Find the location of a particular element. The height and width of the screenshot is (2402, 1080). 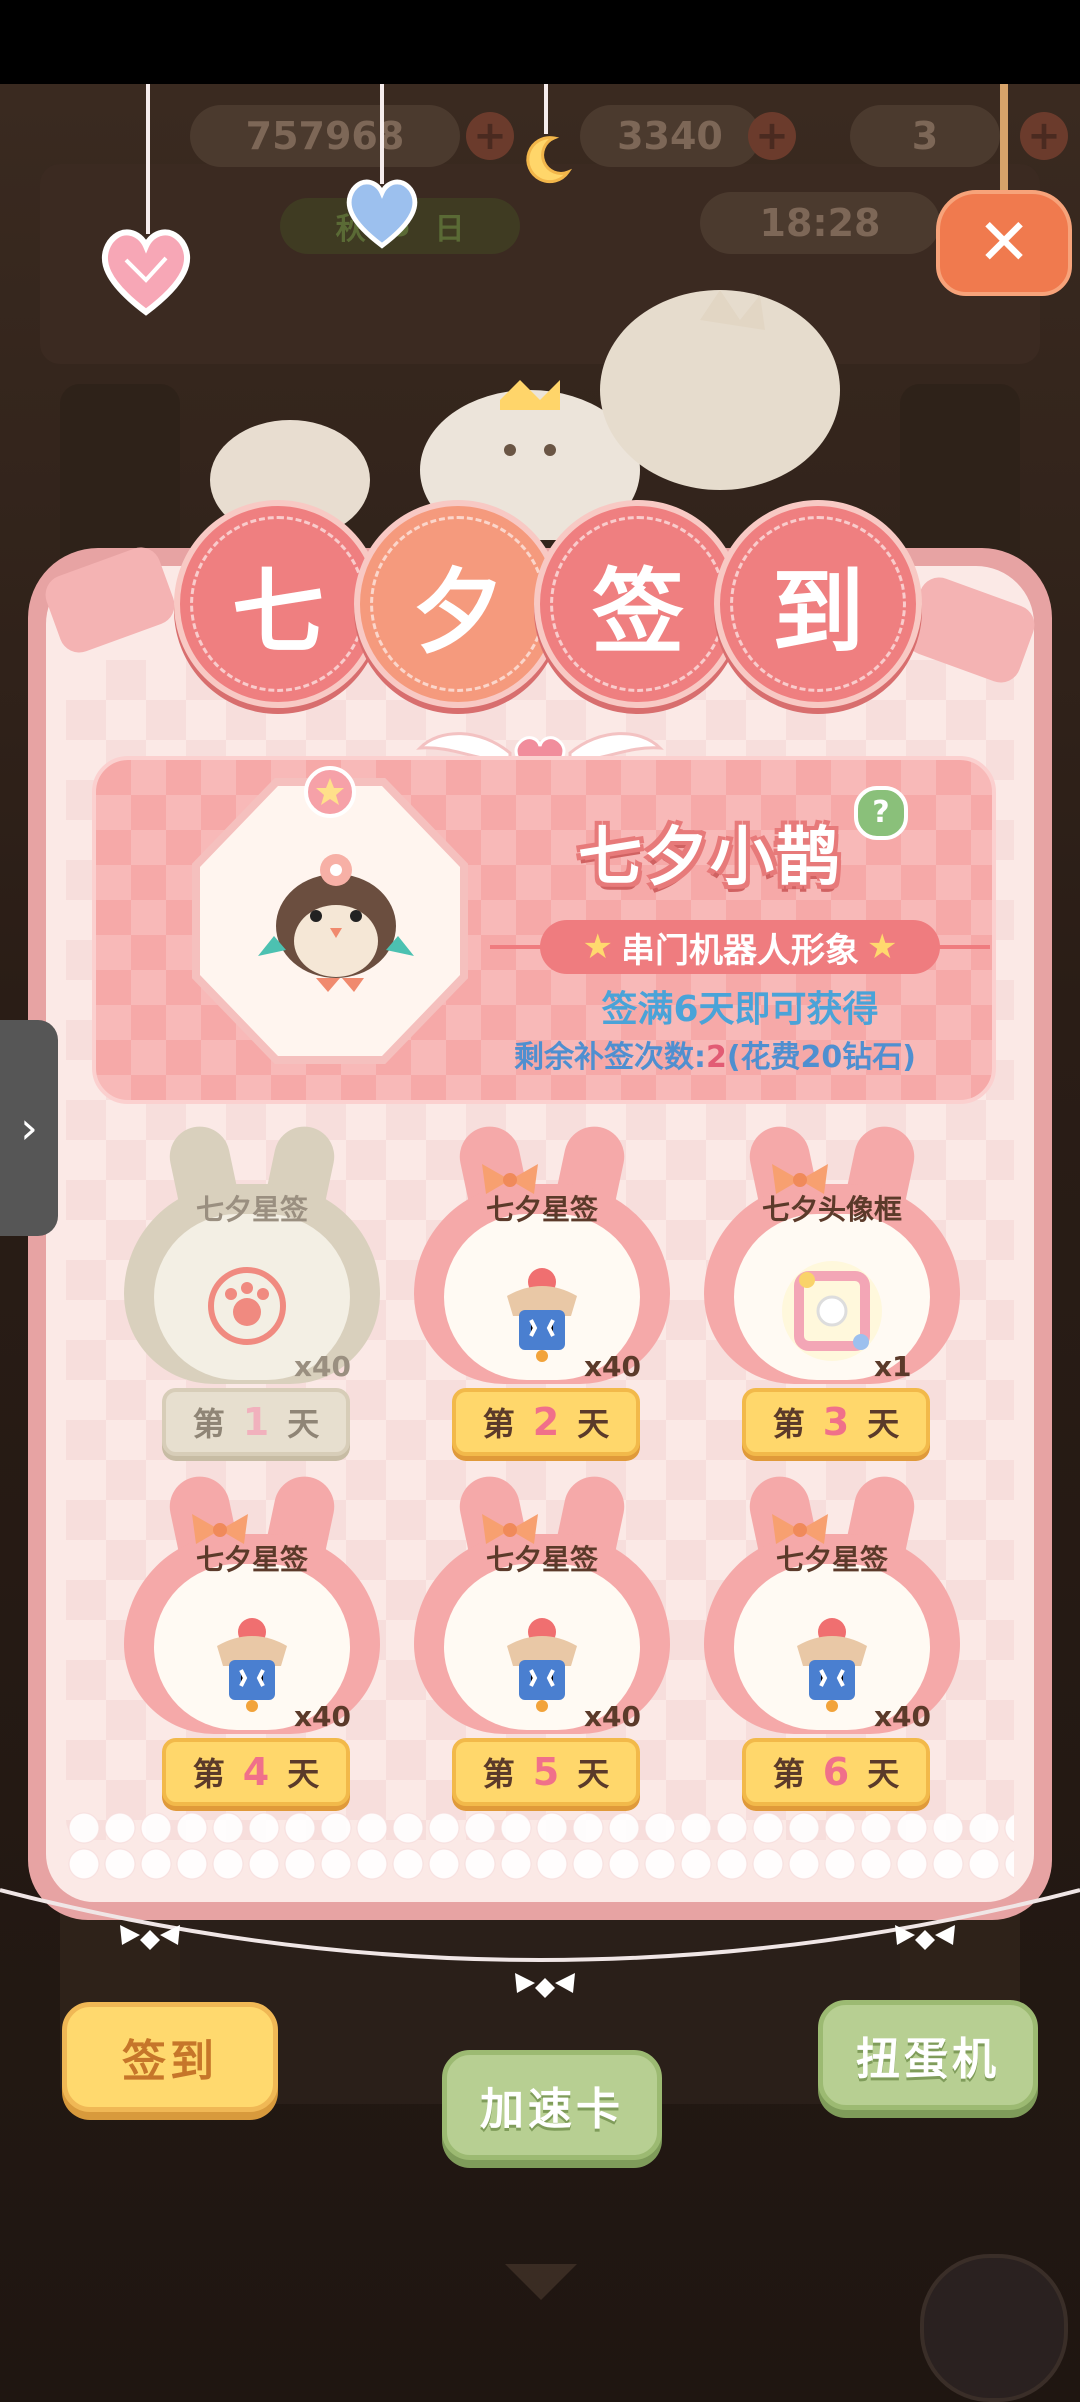

paw-stamp-icon is located at coordinates (252, 1311).